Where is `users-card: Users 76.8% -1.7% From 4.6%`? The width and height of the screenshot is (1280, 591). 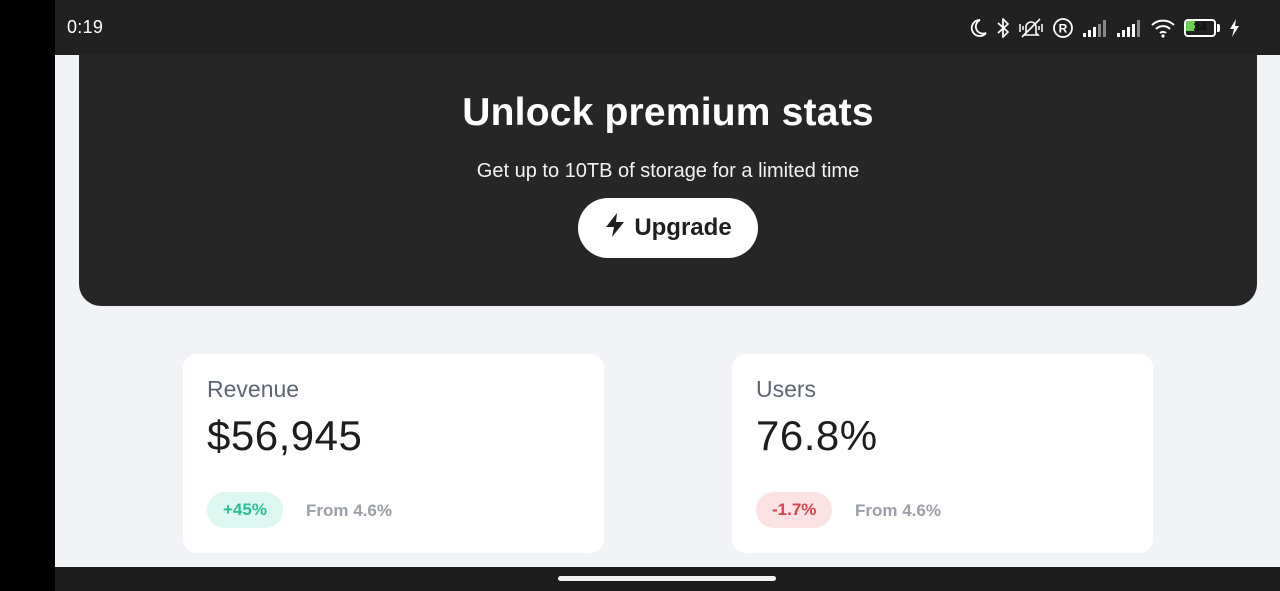
users-card: Users 76.8% -1.7% From 4.6% is located at coordinates (942, 453).